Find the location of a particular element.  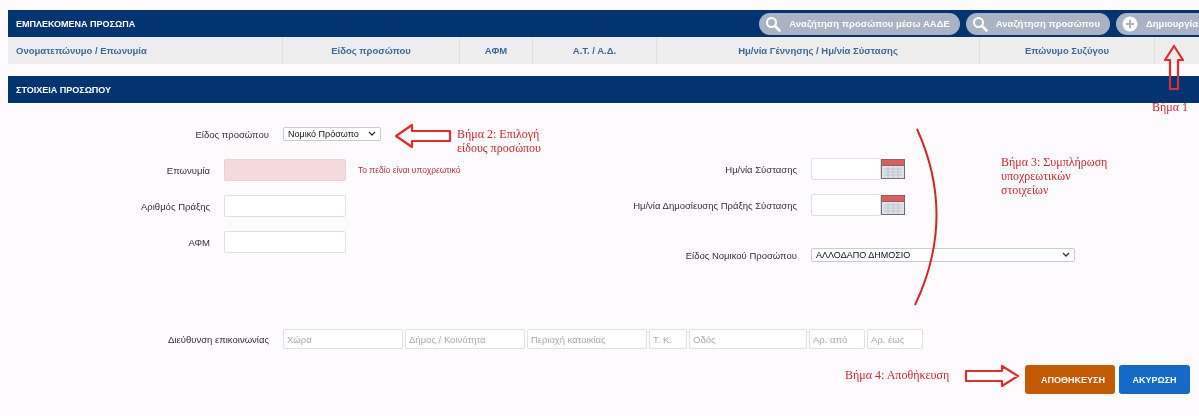

right-arrow-drawing is located at coordinates (992, 376).